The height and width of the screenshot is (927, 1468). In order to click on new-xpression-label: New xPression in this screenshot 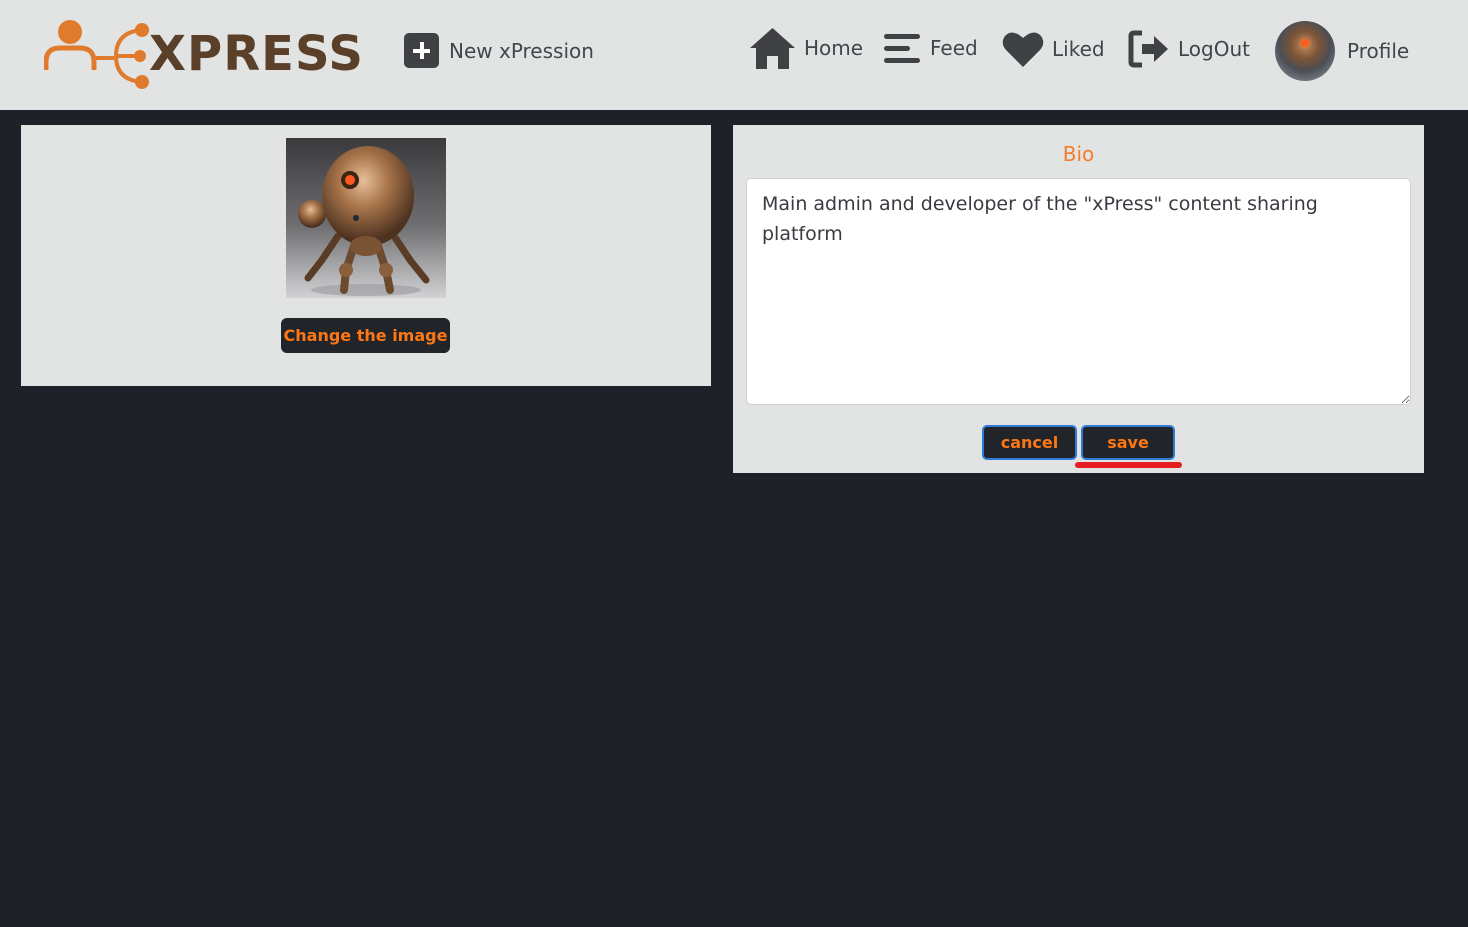, I will do `click(521, 50)`.